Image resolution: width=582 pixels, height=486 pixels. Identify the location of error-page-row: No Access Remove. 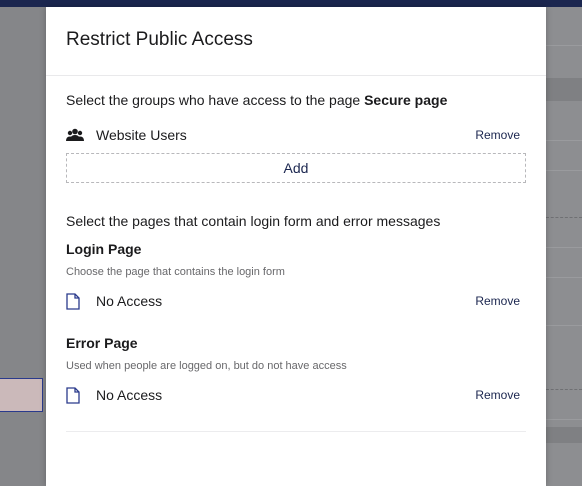
(296, 395).